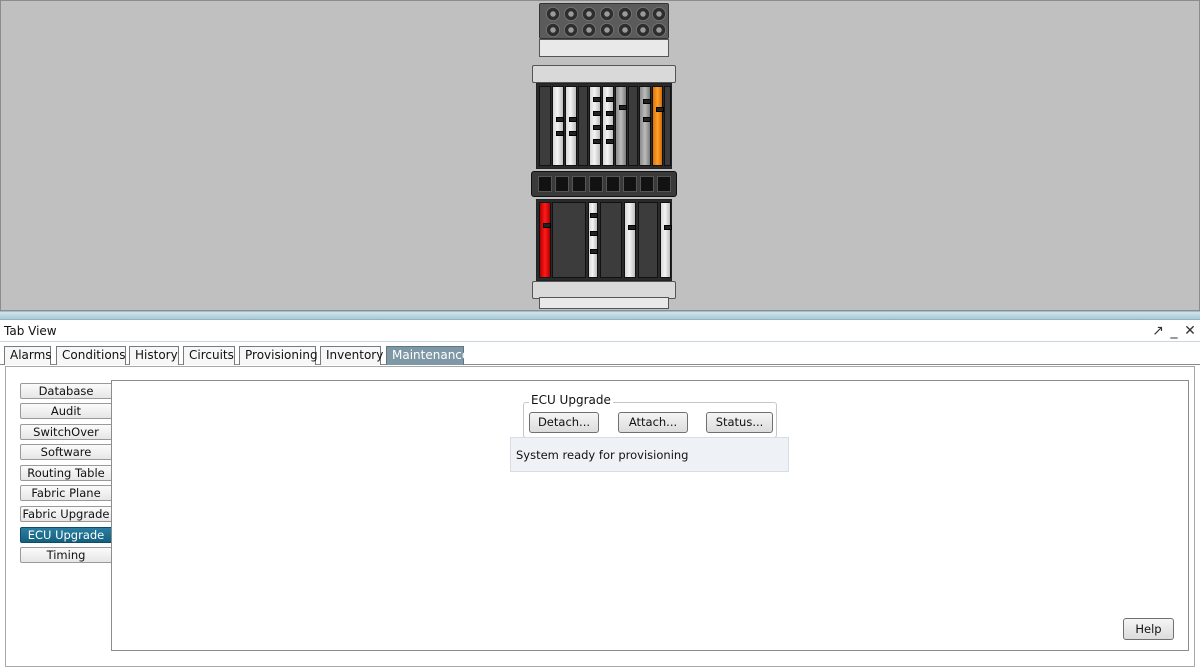 This screenshot has height=669, width=1200. I want to click on sidebar-item-software: Software, so click(66, 452).